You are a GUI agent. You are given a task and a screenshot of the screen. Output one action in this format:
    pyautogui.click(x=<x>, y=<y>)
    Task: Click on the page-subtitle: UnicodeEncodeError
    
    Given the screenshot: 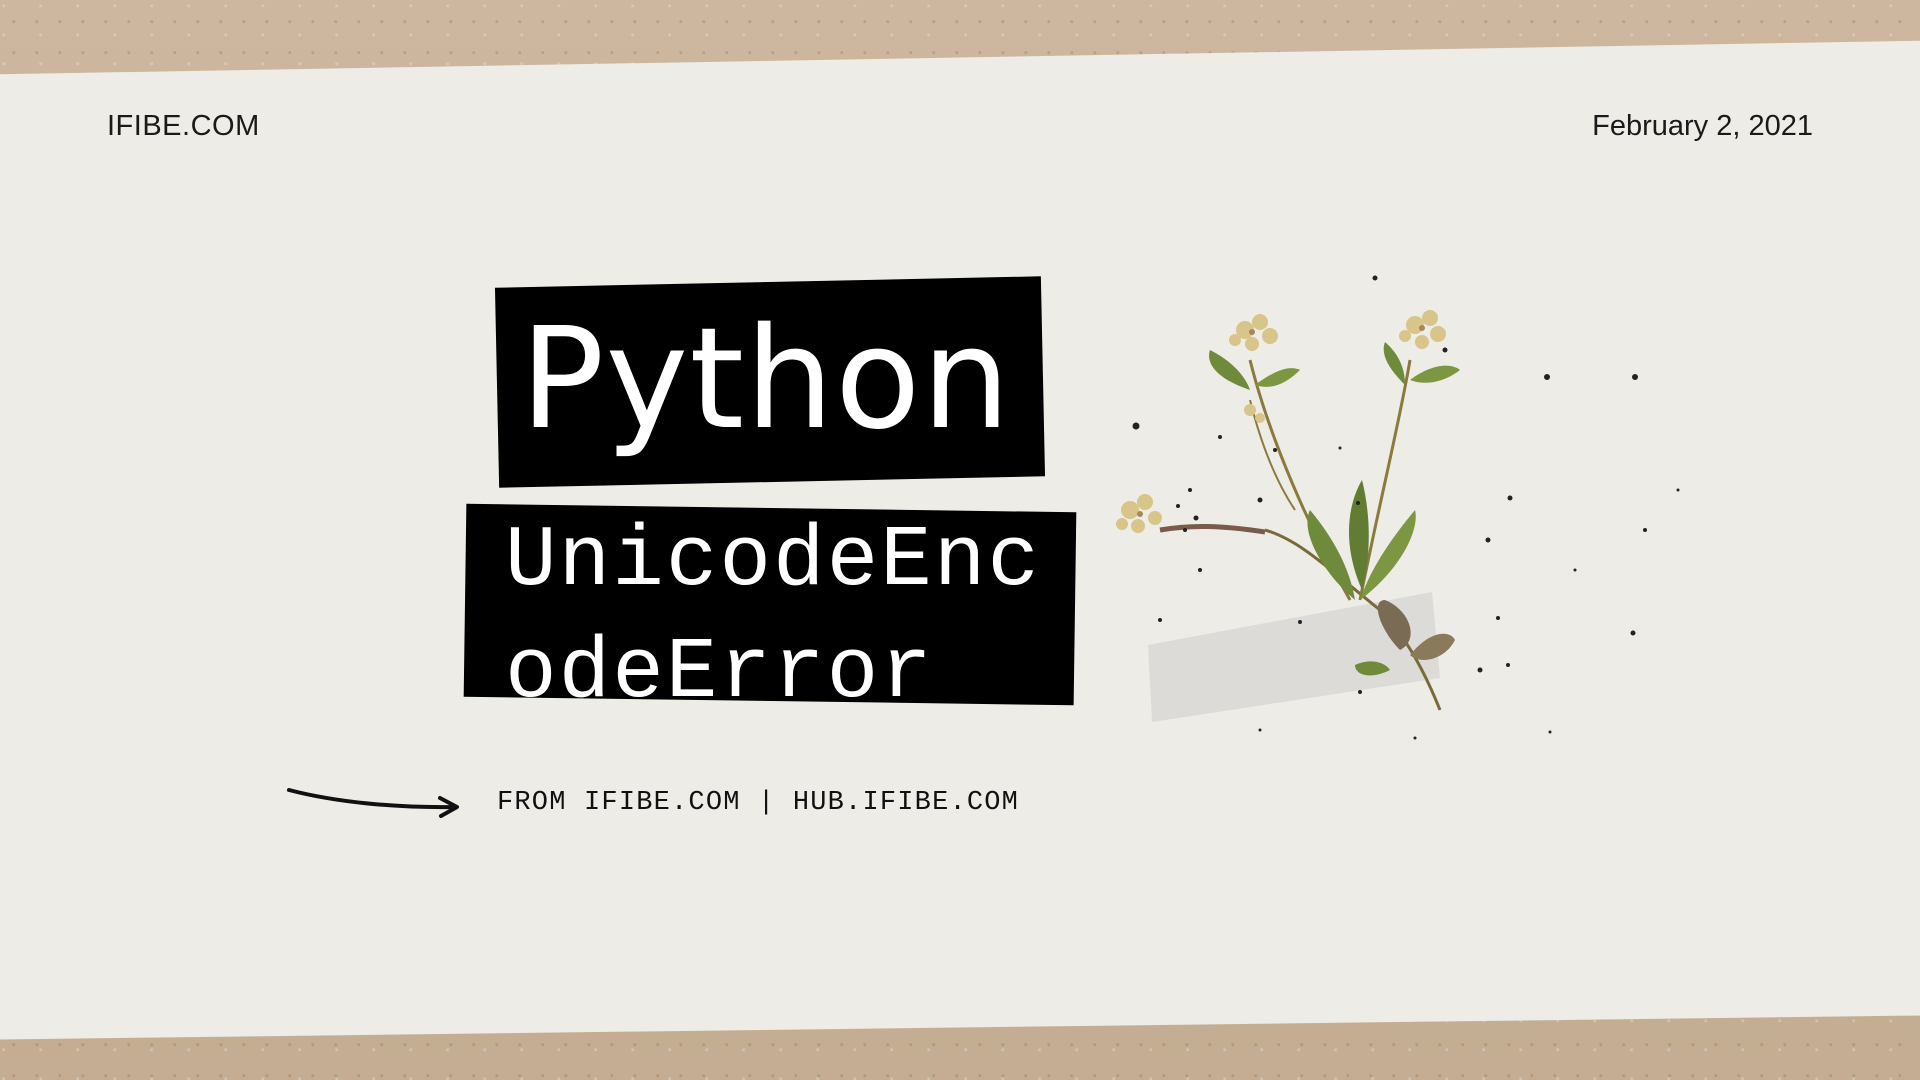 What is the action you would take?
    pyautogui.click(x=773, y=617)
    